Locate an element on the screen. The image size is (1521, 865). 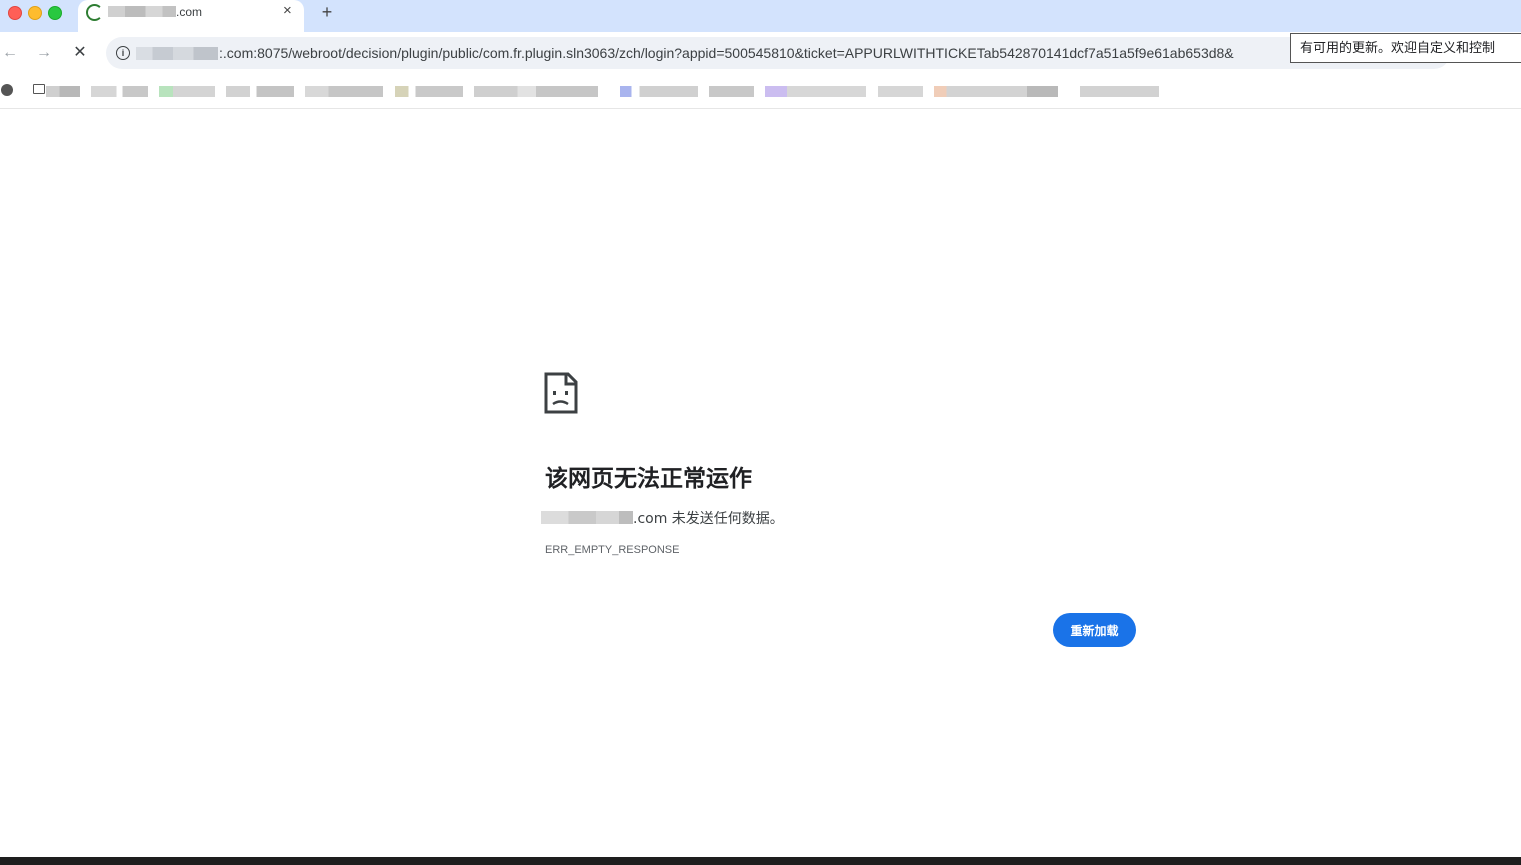
folder-icon is located at coordinates (39, 89).